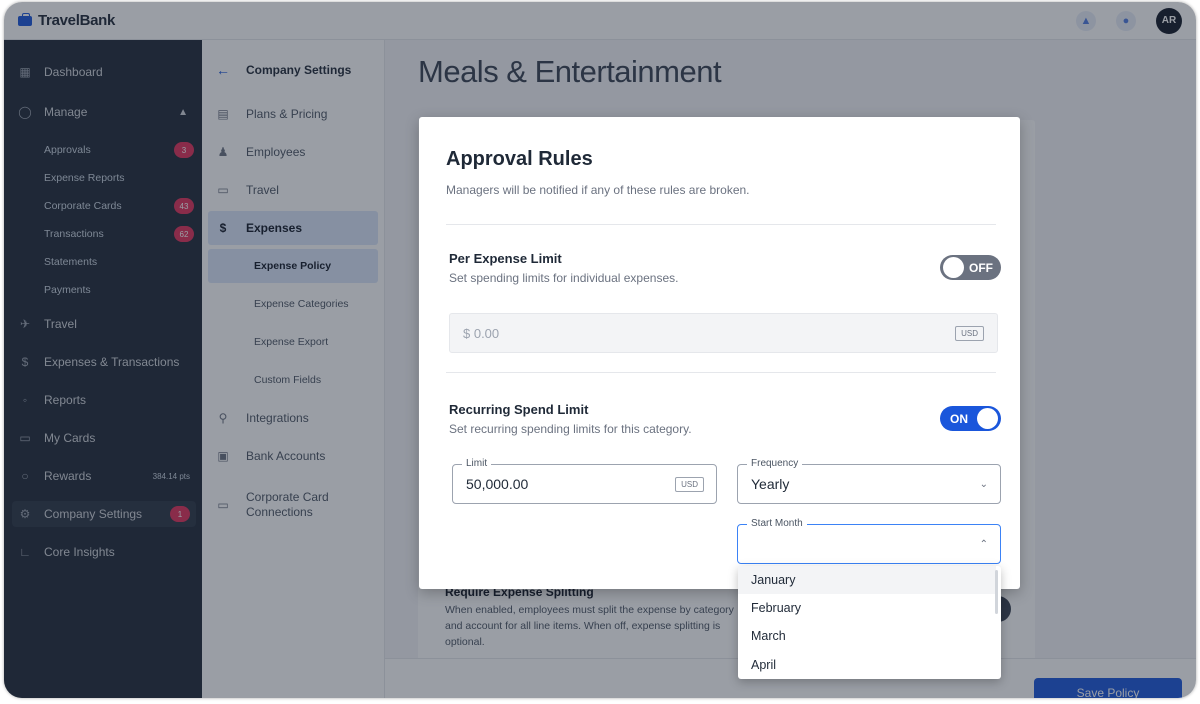  I want to click on recurring-spend-limit-toggle: ON, so click(970, 418).